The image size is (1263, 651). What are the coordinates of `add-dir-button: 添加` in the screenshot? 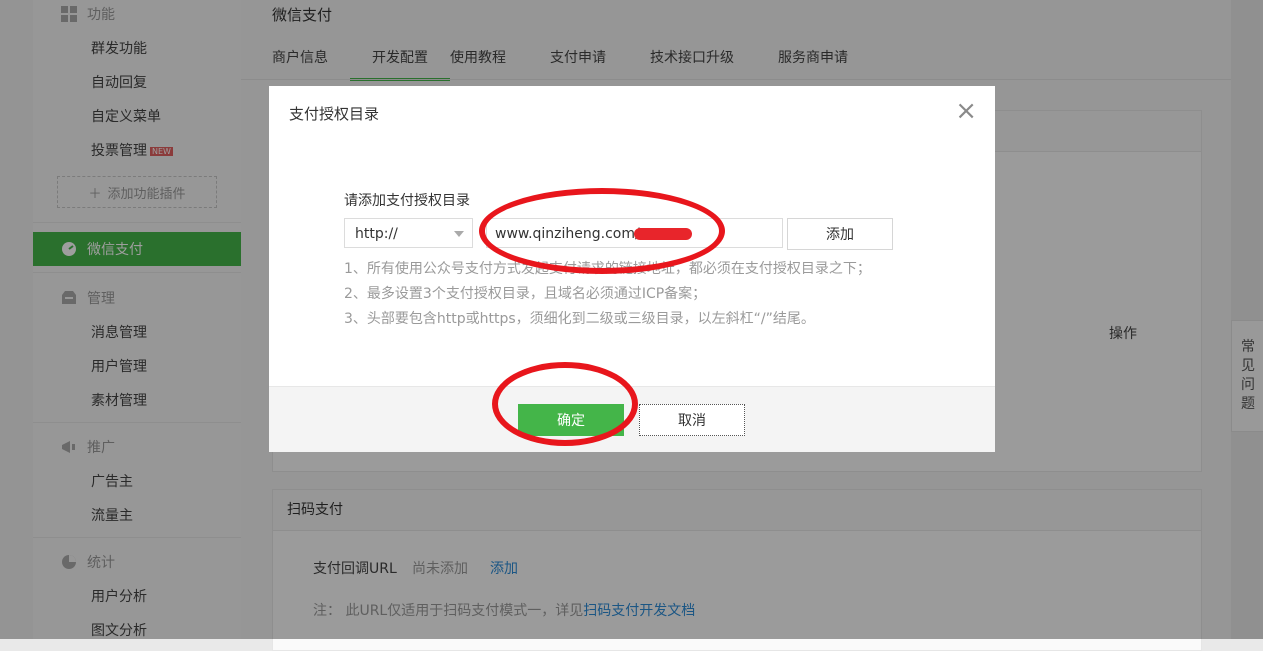 It's located at (840, 234).